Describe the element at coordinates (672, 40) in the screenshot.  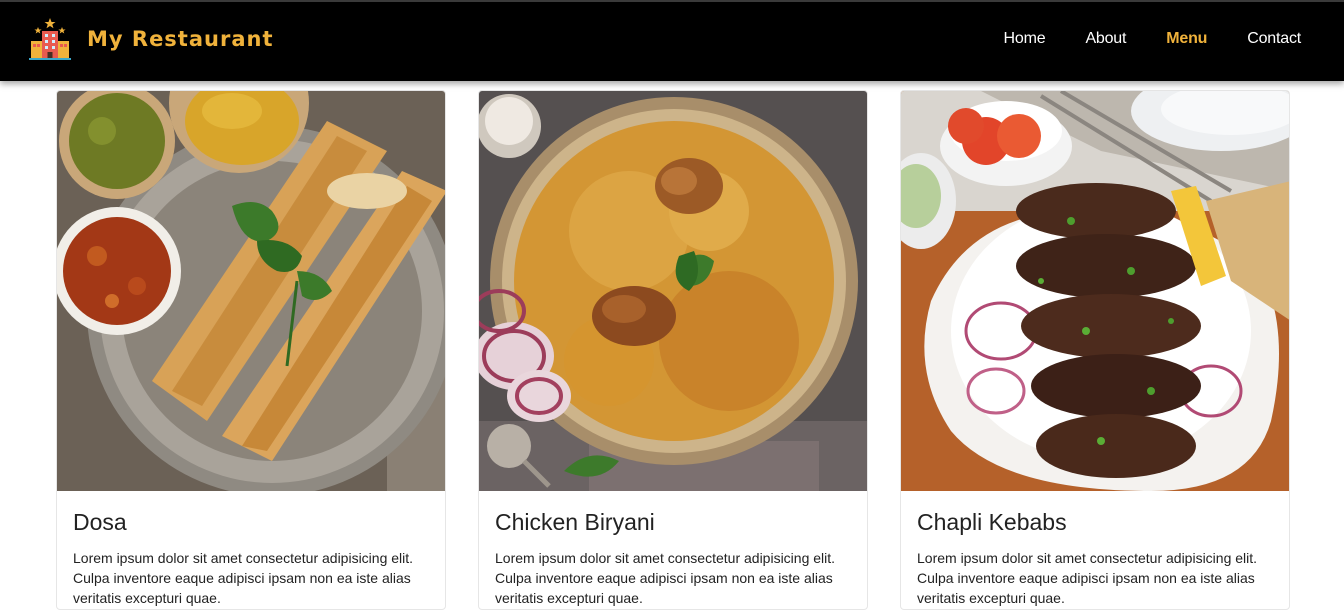
I see `navbar: My Restaurant Home About Menu Contact` at that location.